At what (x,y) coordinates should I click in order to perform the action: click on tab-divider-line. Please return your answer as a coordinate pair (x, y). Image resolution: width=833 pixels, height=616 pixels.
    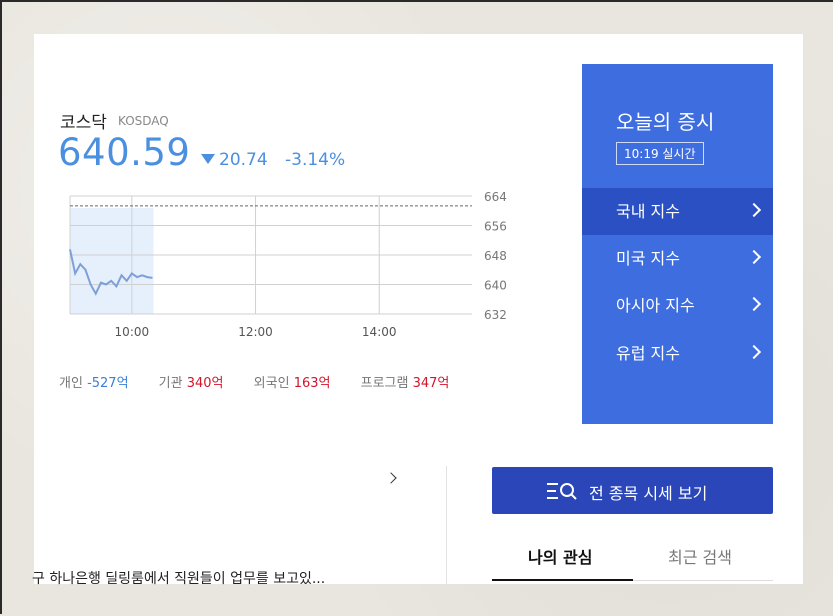
    Looking at the image, I should click on (703, 580).